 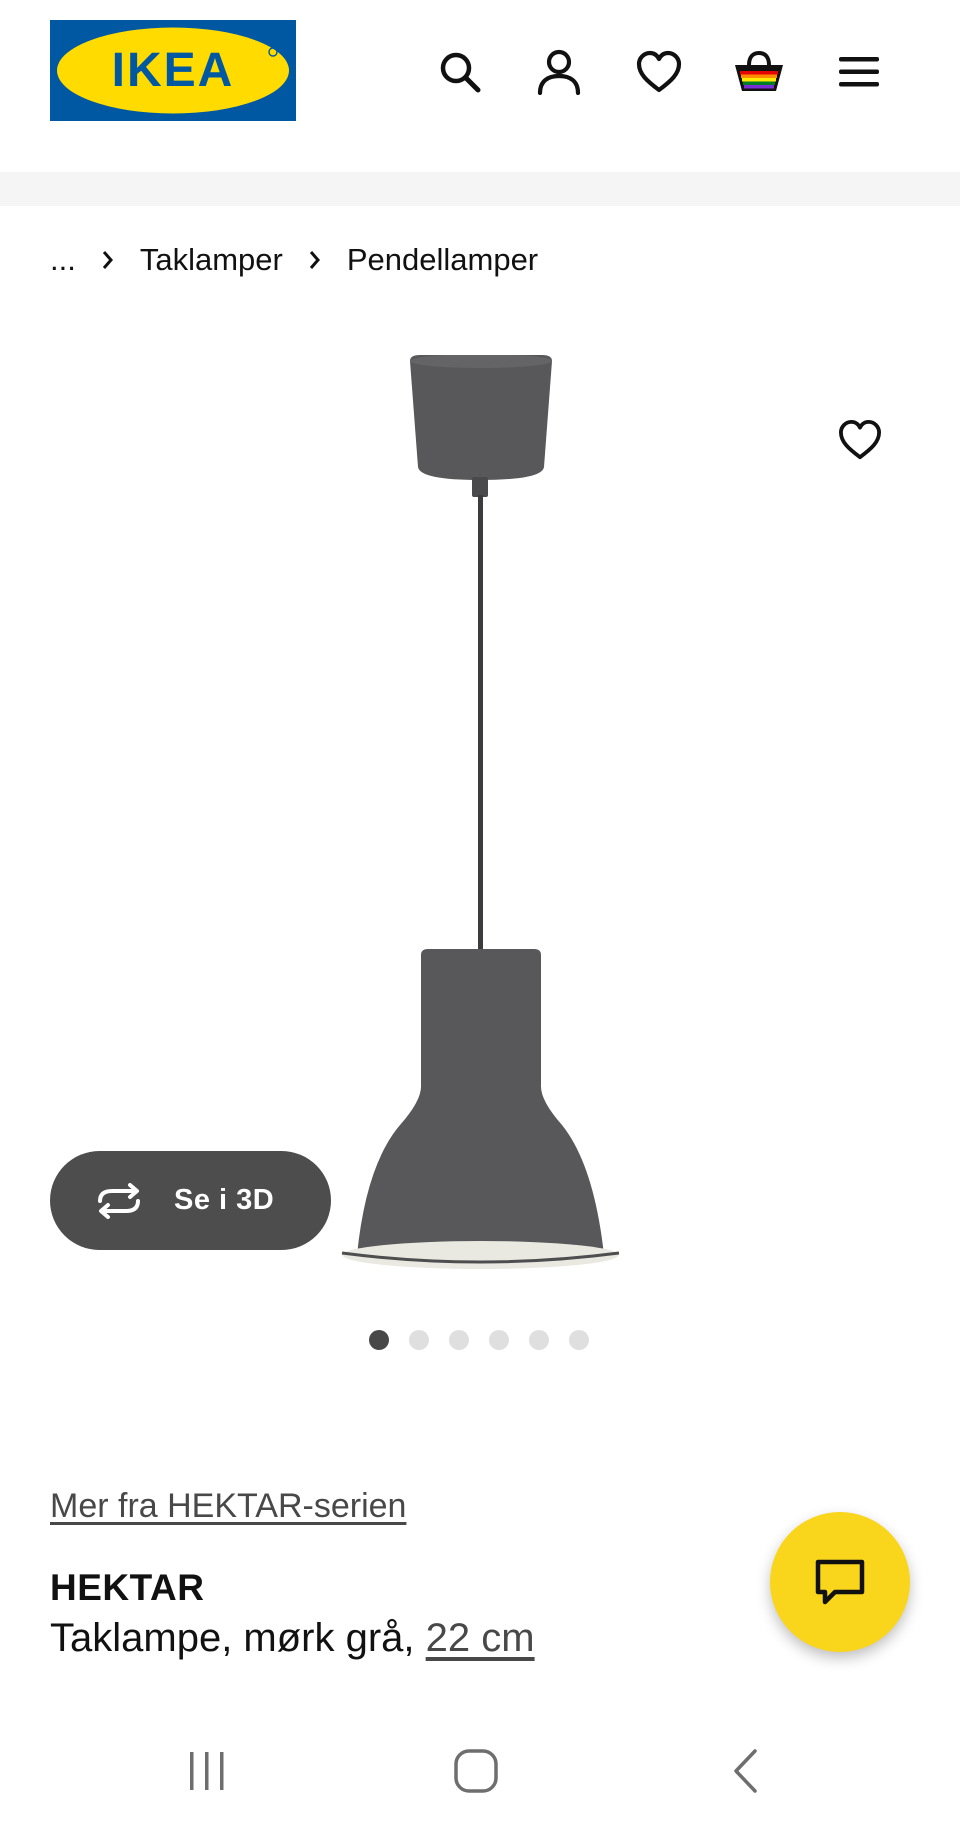 What do you see at coordinates (480, 1638) in the screenshot?
I see `product-size-link: 22 cm` at bounding box center [480, 1638].